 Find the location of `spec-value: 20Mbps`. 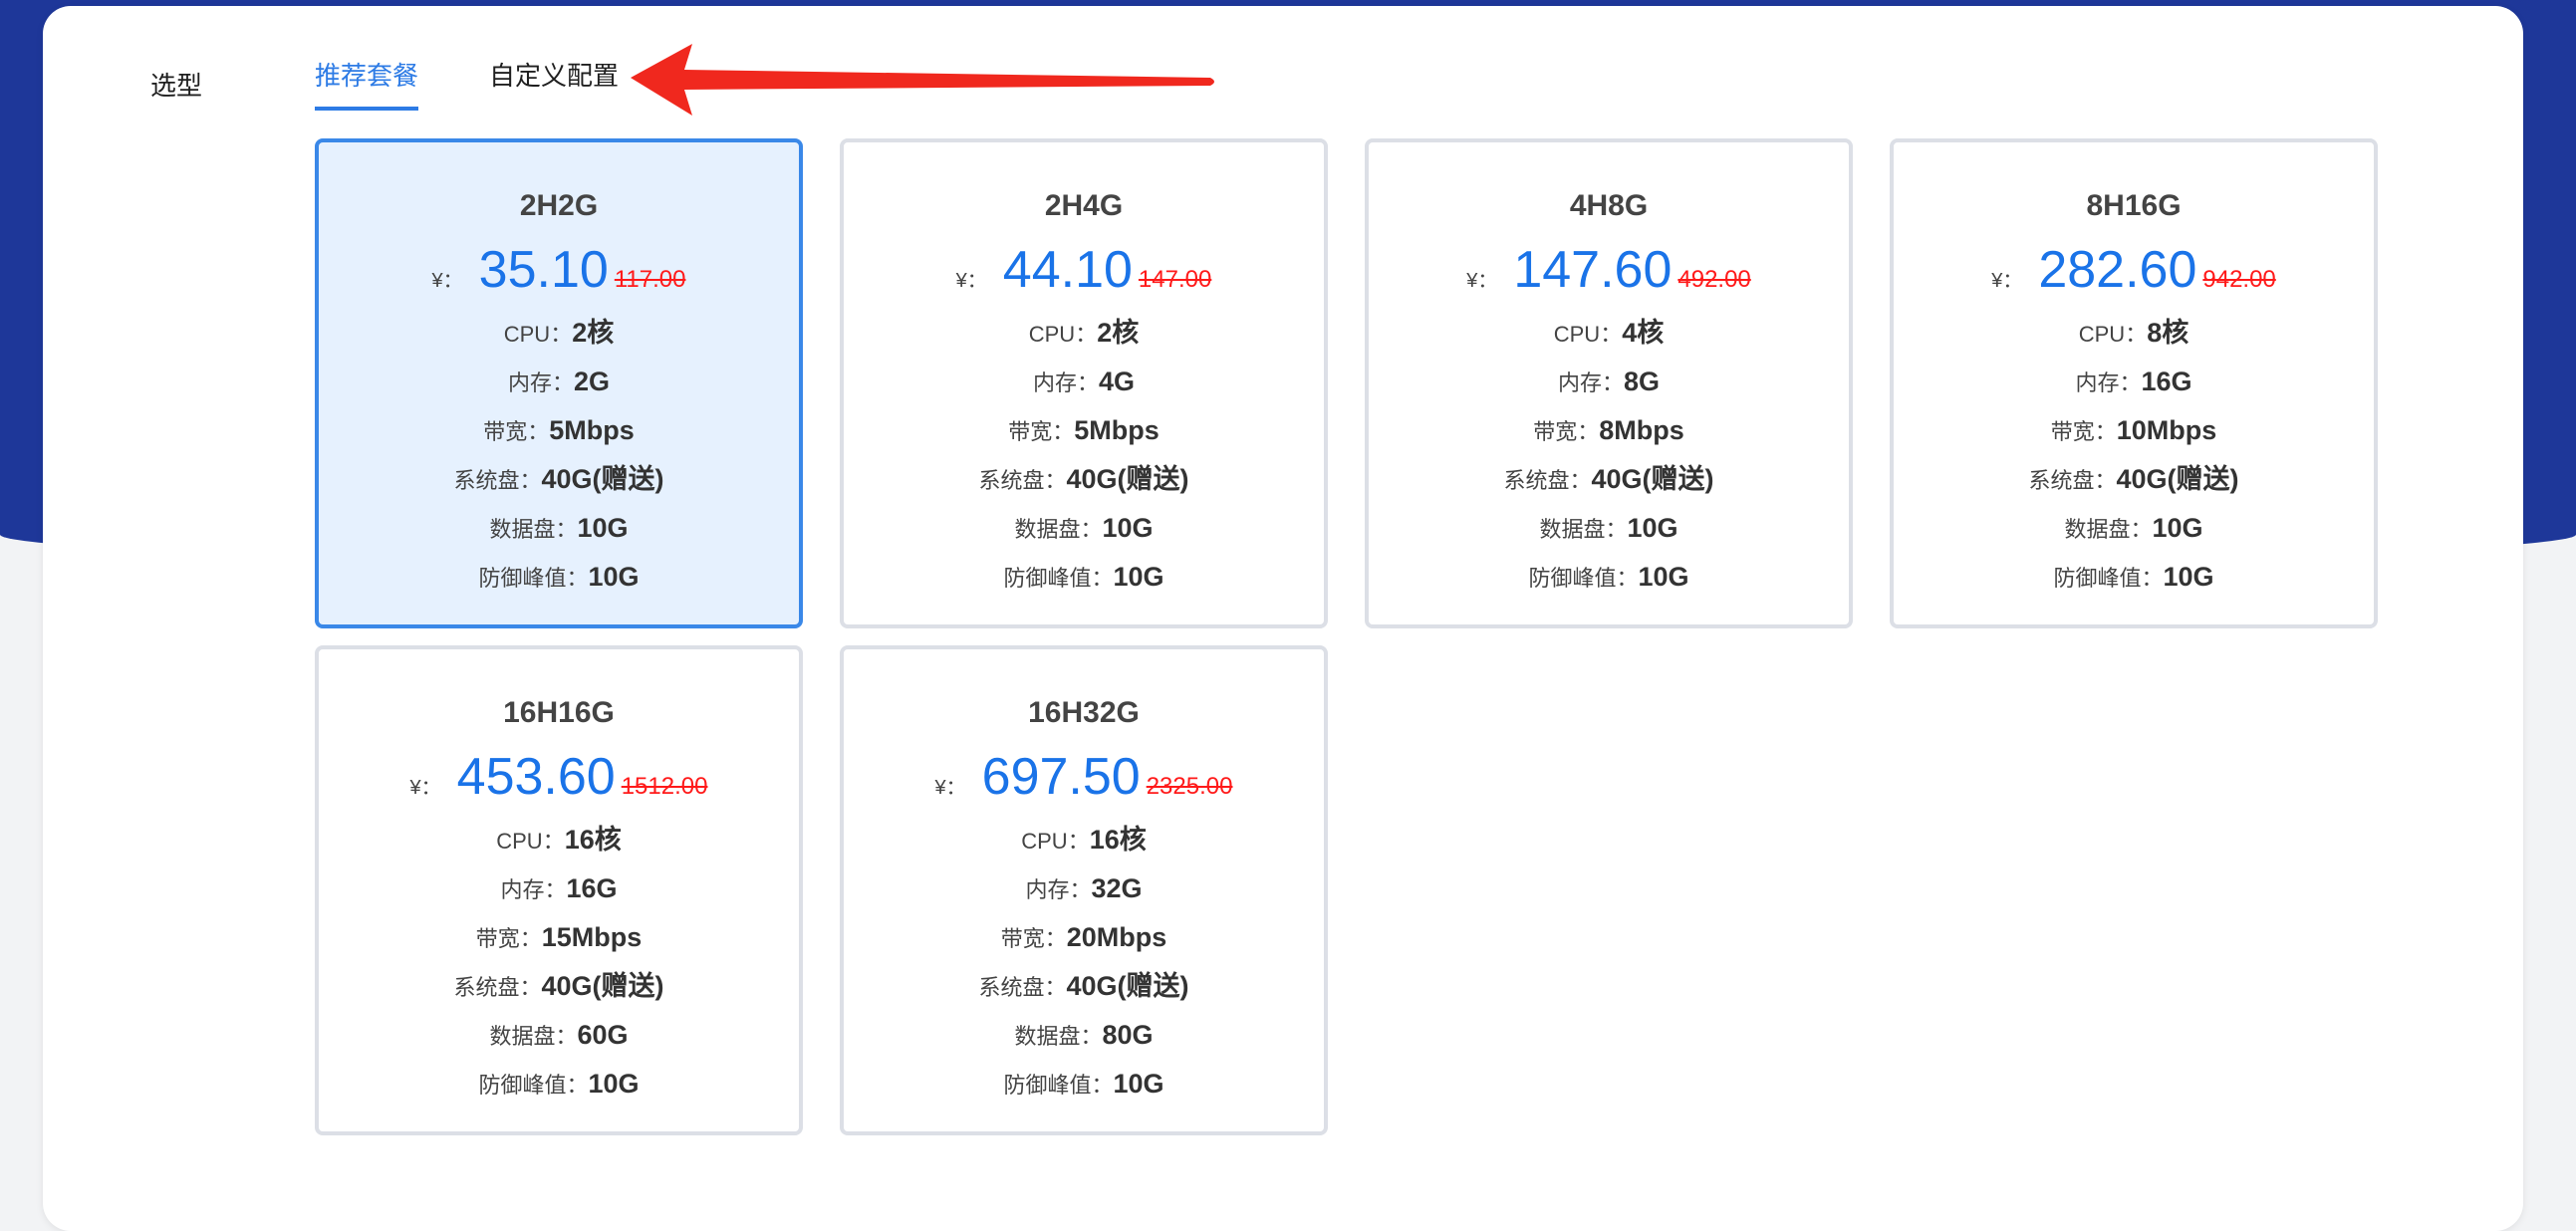

spec-value: 20Mbps is located at coordinates (1116, 937).